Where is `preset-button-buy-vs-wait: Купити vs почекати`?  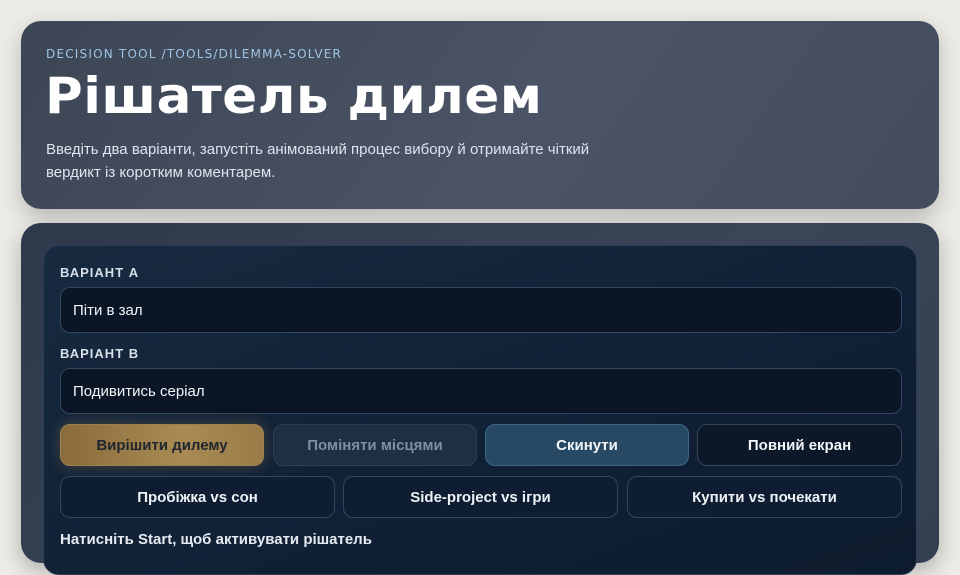
preset-button-buy-vs-wait: Купити vs почекати is located at coordinates (764, 497).